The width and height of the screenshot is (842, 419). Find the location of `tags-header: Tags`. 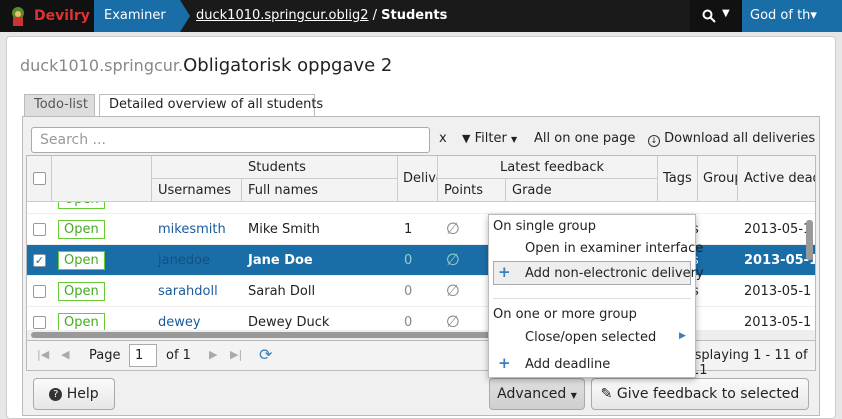

tags-header: Tags is located at coordinates (678, 179).